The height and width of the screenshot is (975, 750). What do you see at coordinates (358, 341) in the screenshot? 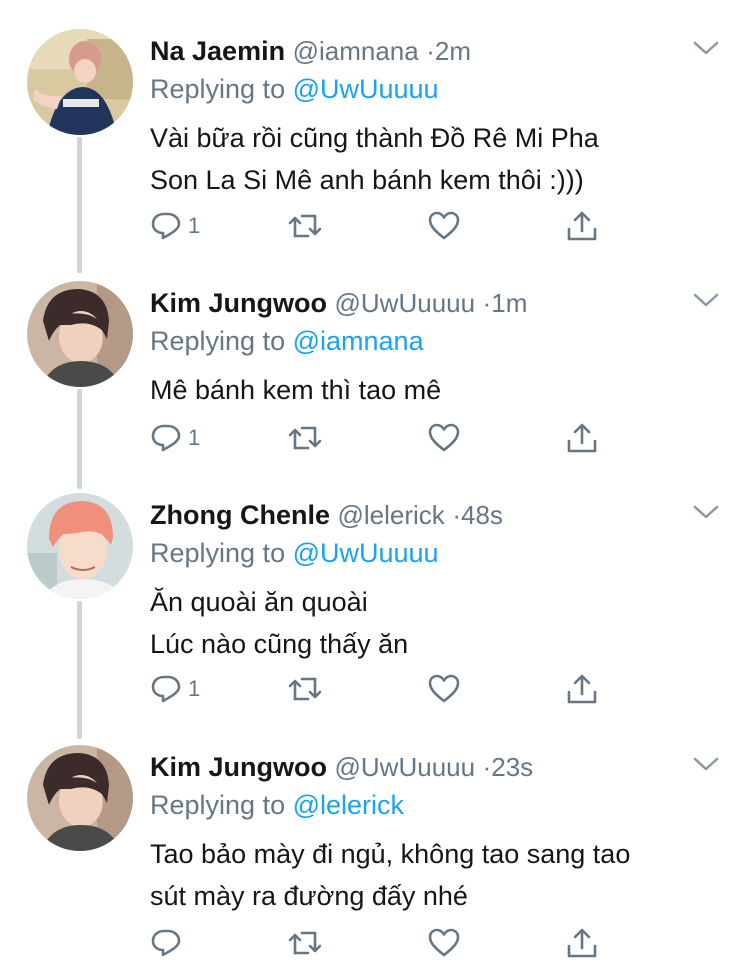
I see `mention-link: @iamnana` at bounding box center [358, 341].